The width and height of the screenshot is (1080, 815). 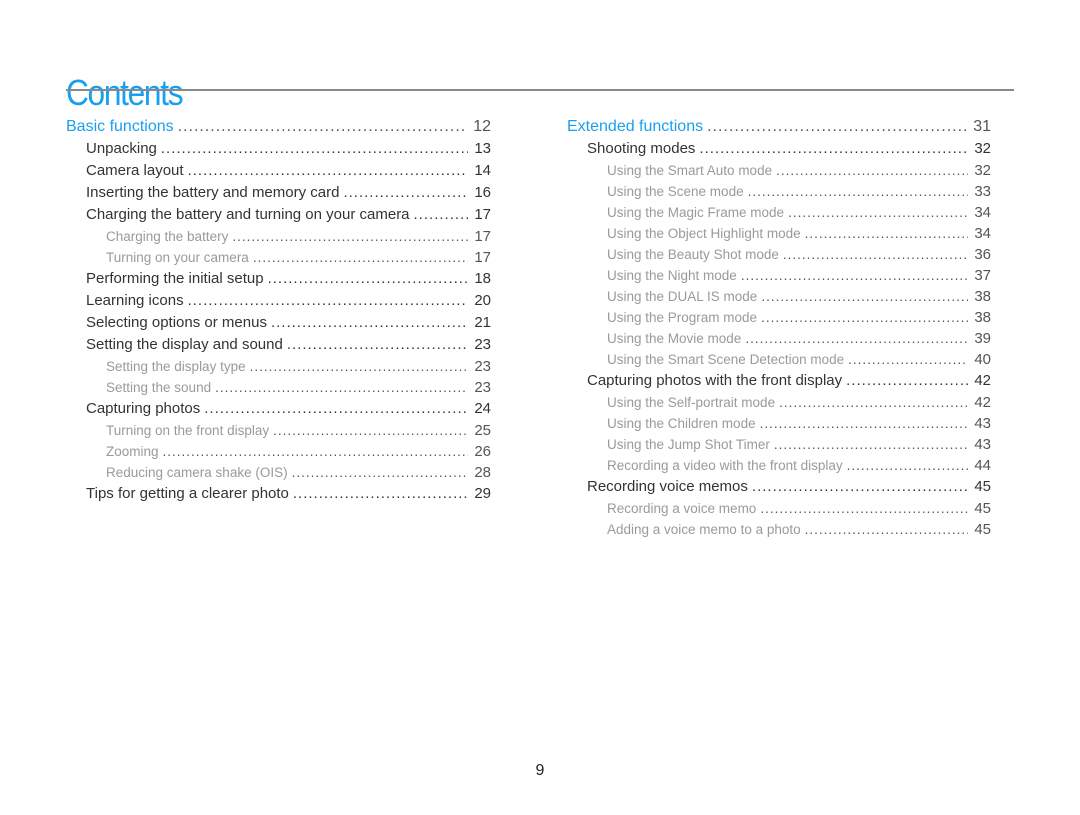 I want to click on toc-entry: Using the Children mode 43, so click(x=779, y=423).